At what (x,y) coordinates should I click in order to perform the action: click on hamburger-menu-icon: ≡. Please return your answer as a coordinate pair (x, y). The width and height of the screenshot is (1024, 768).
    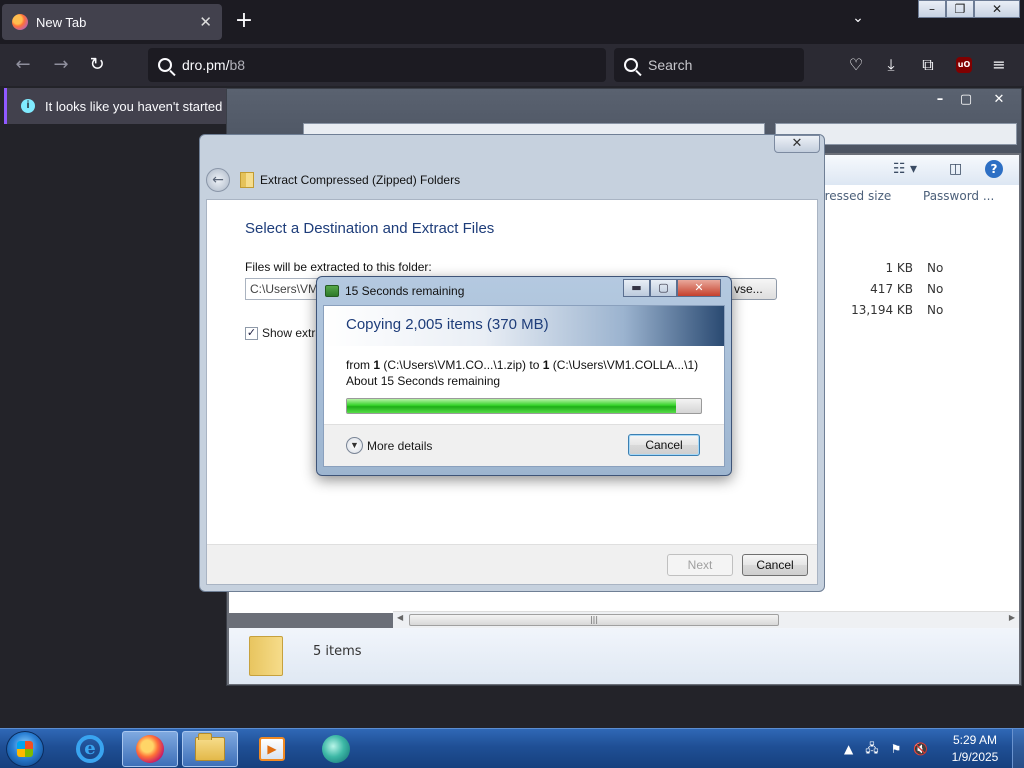
    Looking at the image, I should click on (999, 65).